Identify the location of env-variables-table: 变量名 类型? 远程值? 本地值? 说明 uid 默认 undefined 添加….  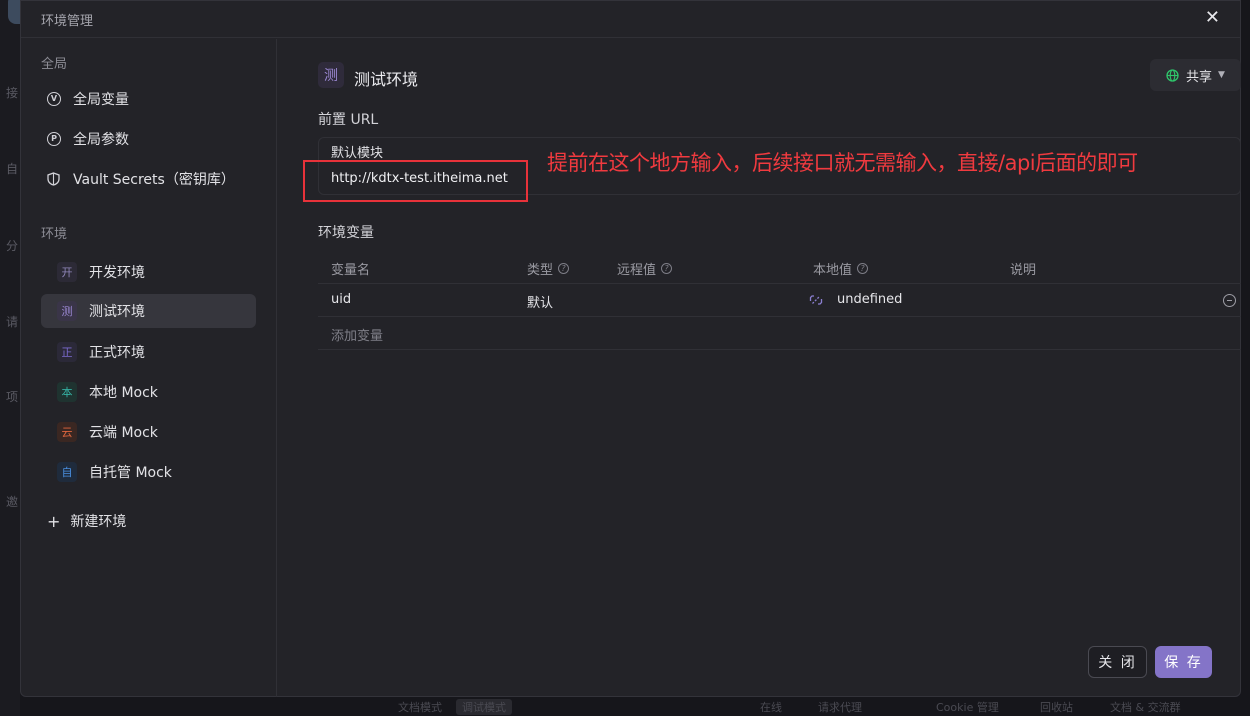
(779, 300).